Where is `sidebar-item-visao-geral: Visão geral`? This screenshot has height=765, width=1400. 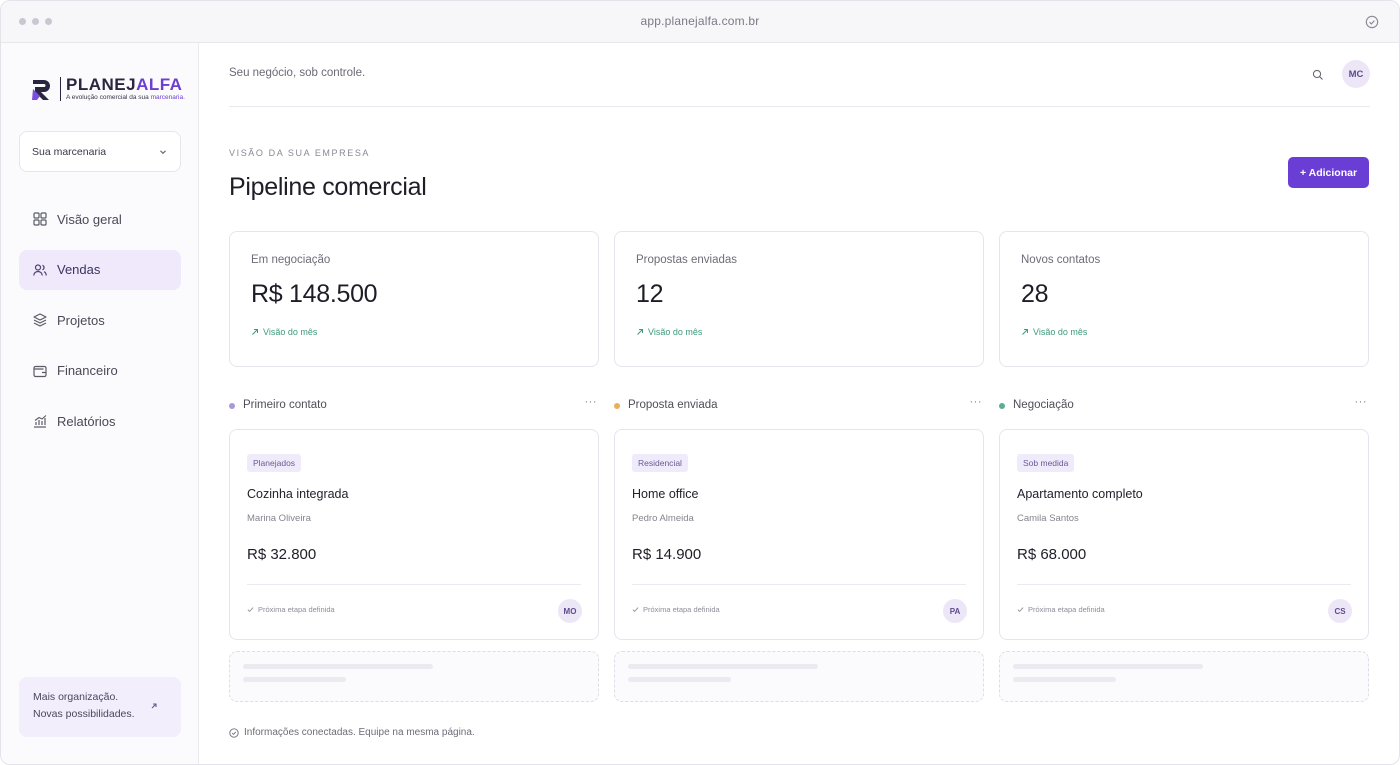 sidebar-item-visao-geral: Visão geral is located at coordinates (100, 219).